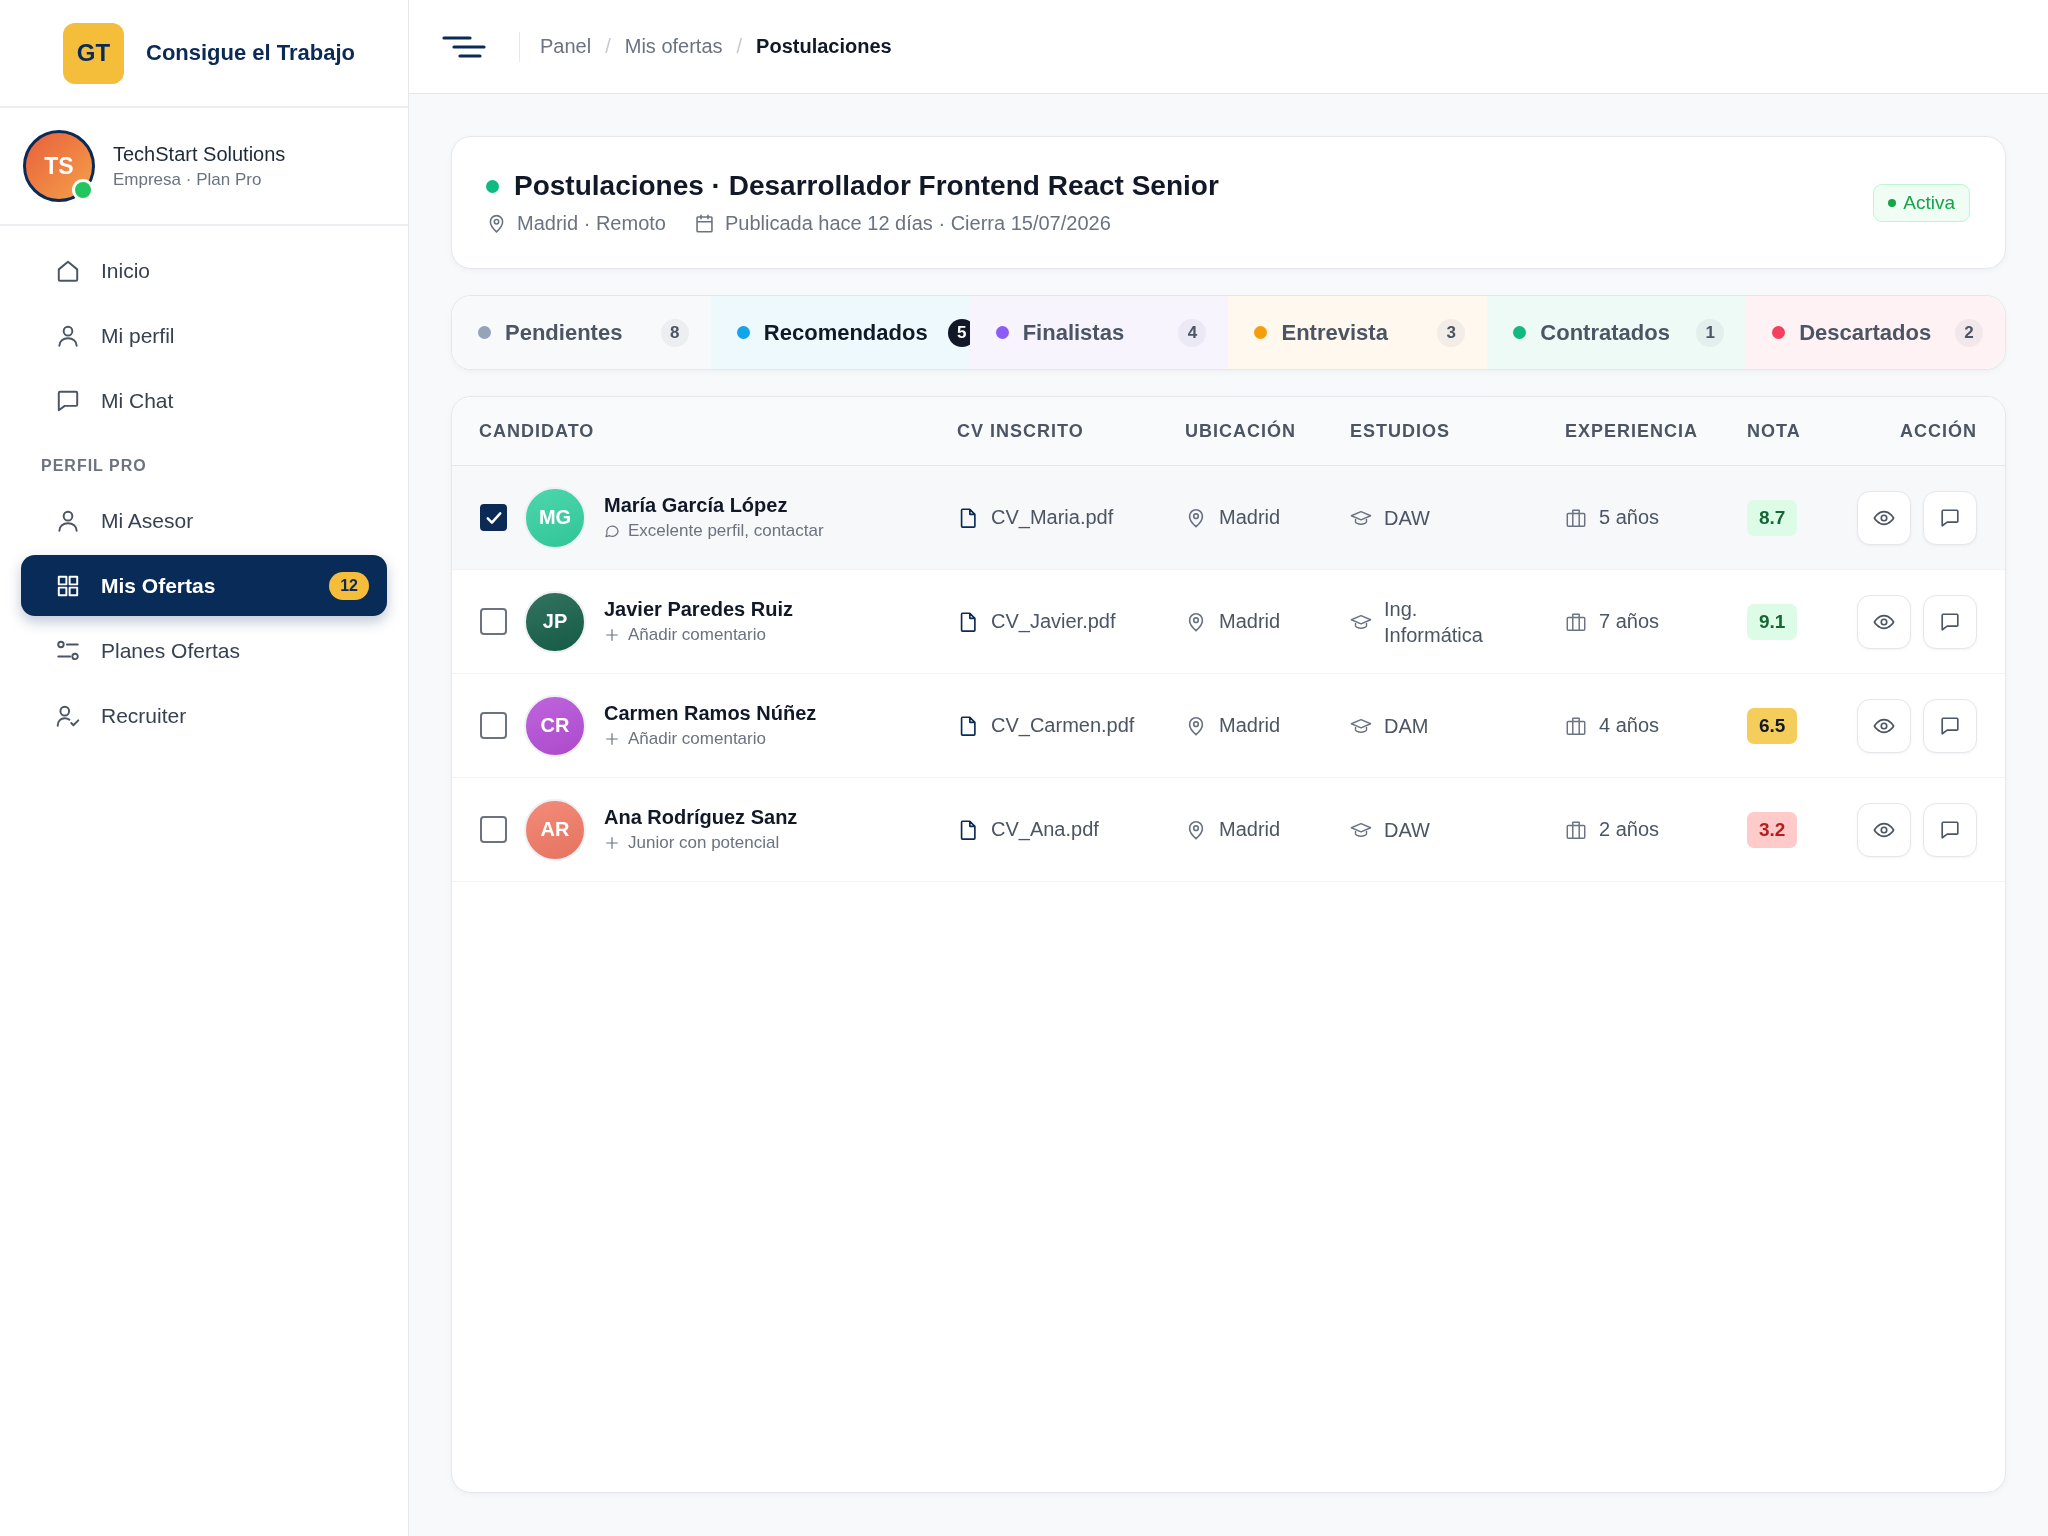 The width and height of the screenshot is (2048, 1536). What do you see at coordinates (1021, 431) in the screenshot?
I see `column-header: CV INSCRITO` at bounding box center [1021, 431].